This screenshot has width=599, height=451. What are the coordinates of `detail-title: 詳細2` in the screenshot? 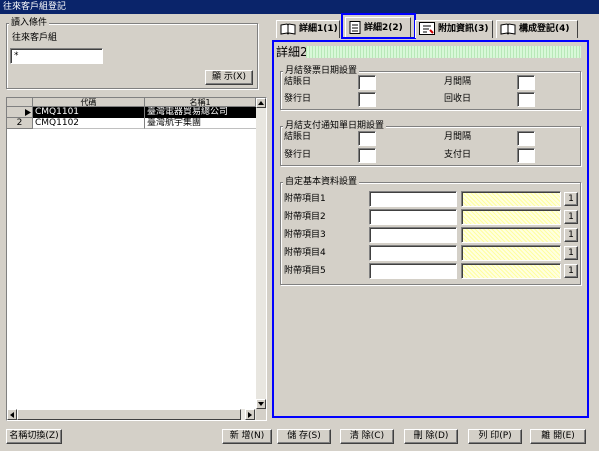 It's located at (292, 52).